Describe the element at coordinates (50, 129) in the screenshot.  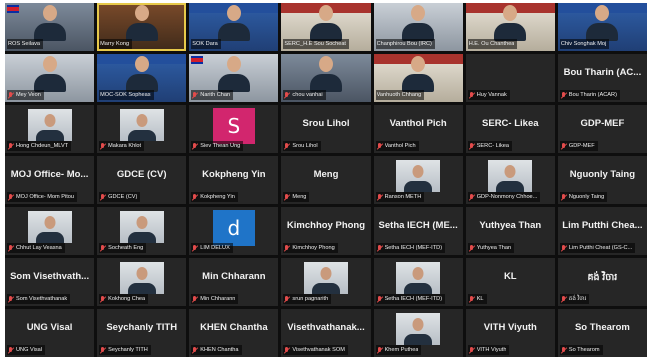
I see `participant-tile: Hong Chdeun_MLVT` at that location.